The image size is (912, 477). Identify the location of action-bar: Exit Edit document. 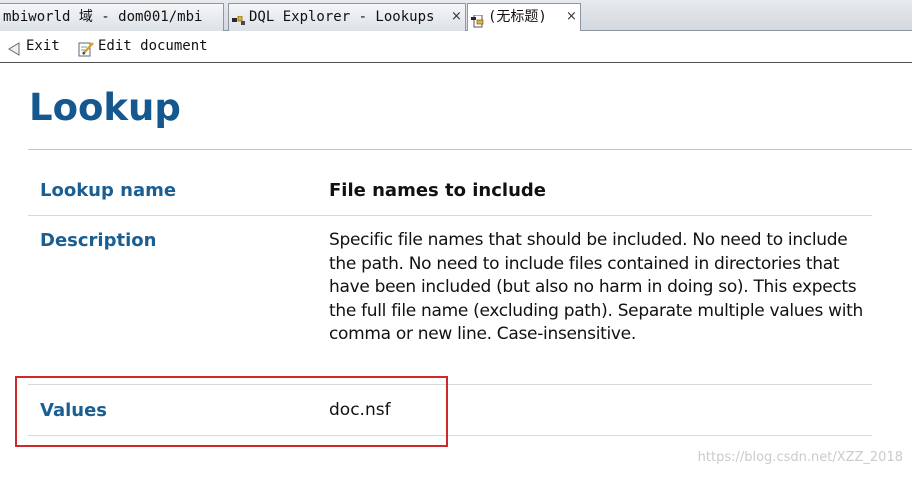
(456, 47).